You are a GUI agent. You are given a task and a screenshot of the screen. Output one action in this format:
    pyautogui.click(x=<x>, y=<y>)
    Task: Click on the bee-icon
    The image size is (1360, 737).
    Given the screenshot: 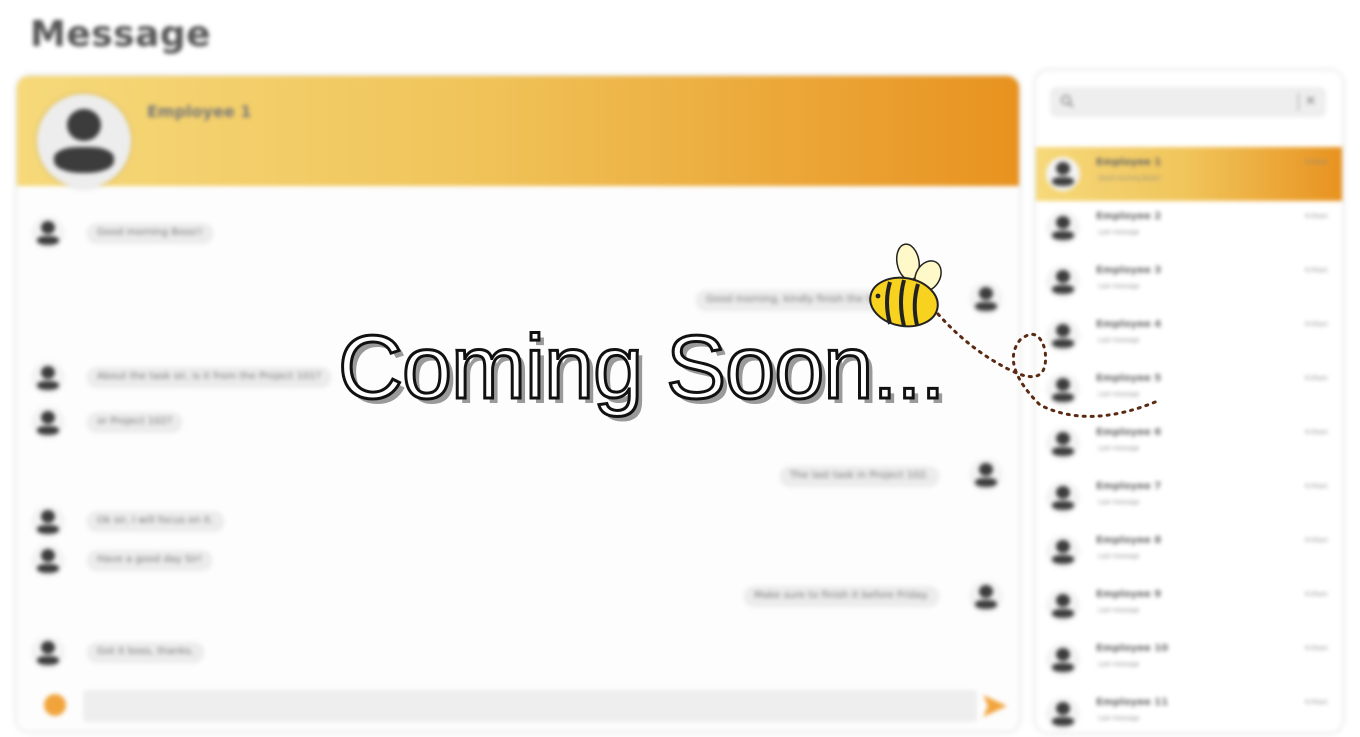 What is the action you would take?
    pyautogui.click(x=1015, y=330)
    